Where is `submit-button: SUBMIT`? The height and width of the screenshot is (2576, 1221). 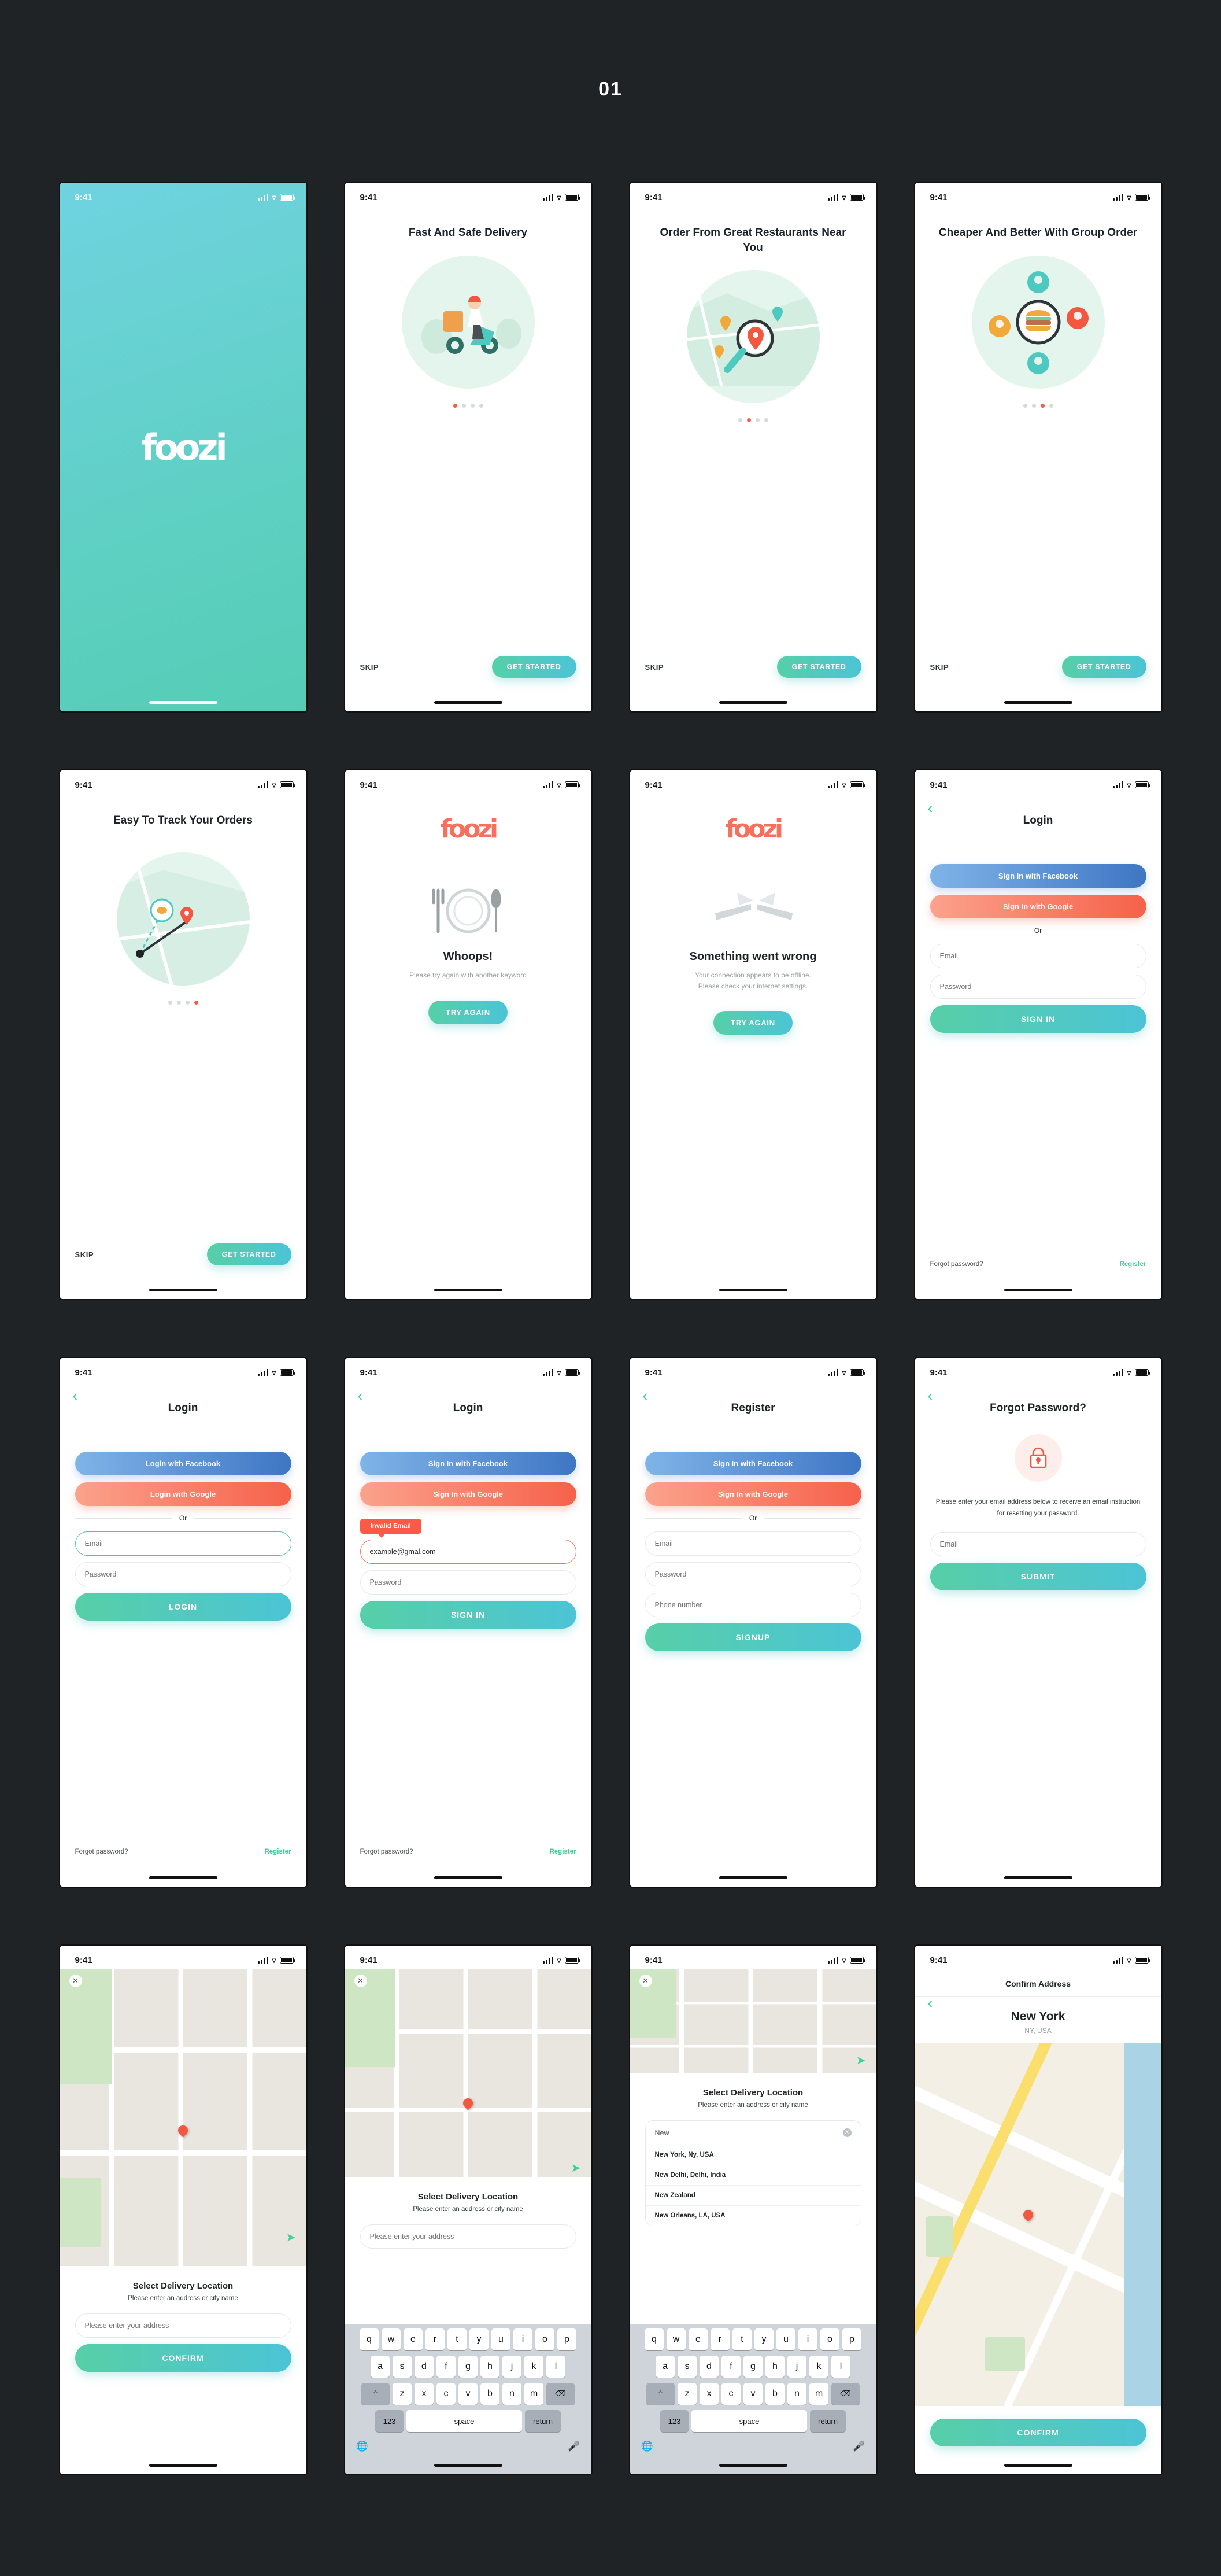 submit-button: SUBMIT is located at coordinates (1038, 1577).